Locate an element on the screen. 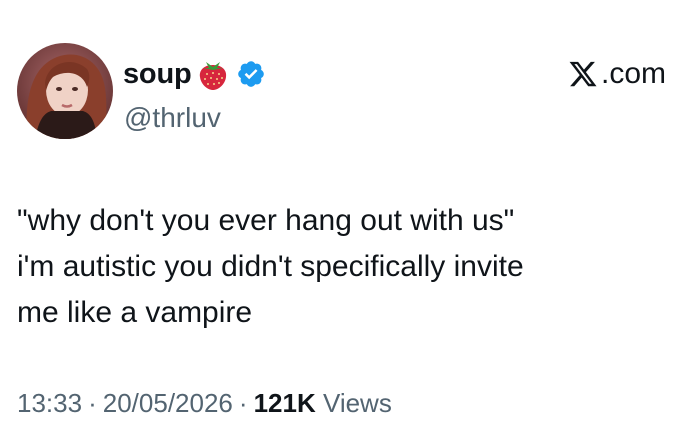 The height and width of the screenshot is (447, 700). views-label: Views is located at coordinates (357, 403).